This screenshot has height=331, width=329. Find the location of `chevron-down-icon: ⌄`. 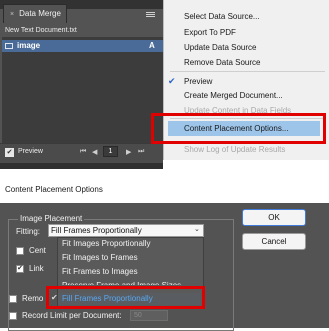

chevron-down-icon: ⌄ is located at coordinates (197, 229).